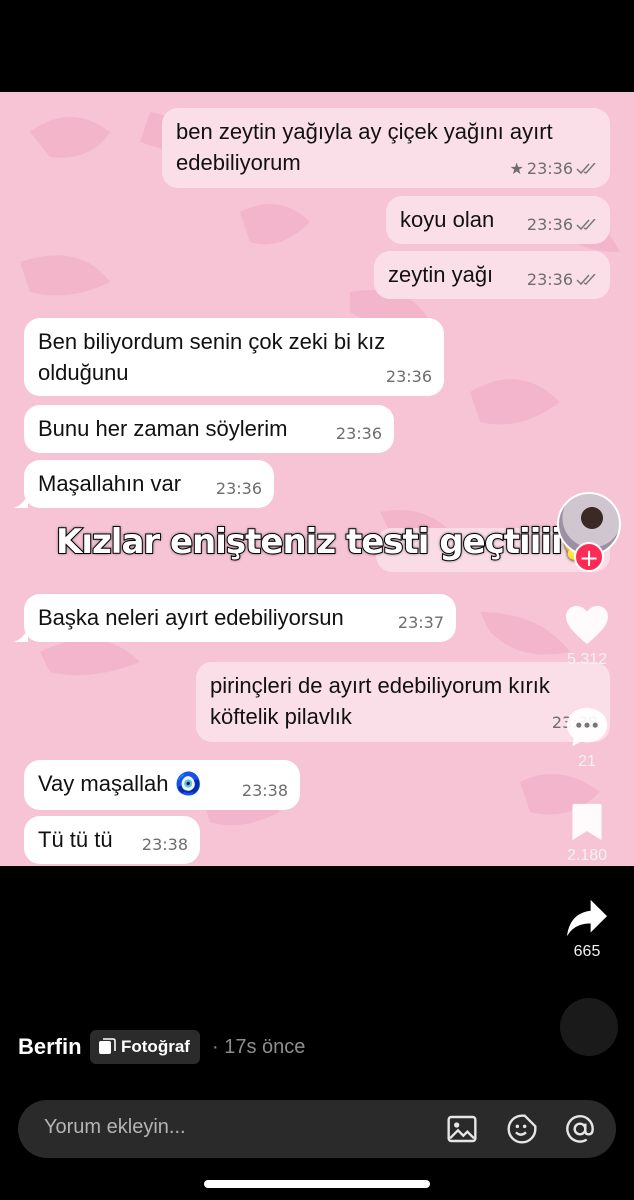 Image resolution: width=634 pixels, height=1200 pixels. What do you see at coordinates (587, 918) in the screenshot?
I see `share-icon` at bounding box center [587, 918].